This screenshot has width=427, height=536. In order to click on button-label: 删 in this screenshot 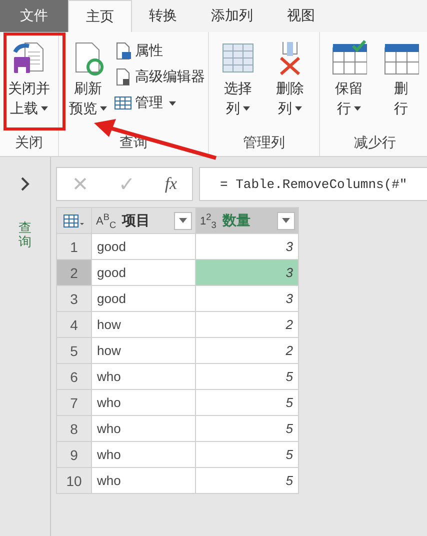, I will do `click(401, 88)`.